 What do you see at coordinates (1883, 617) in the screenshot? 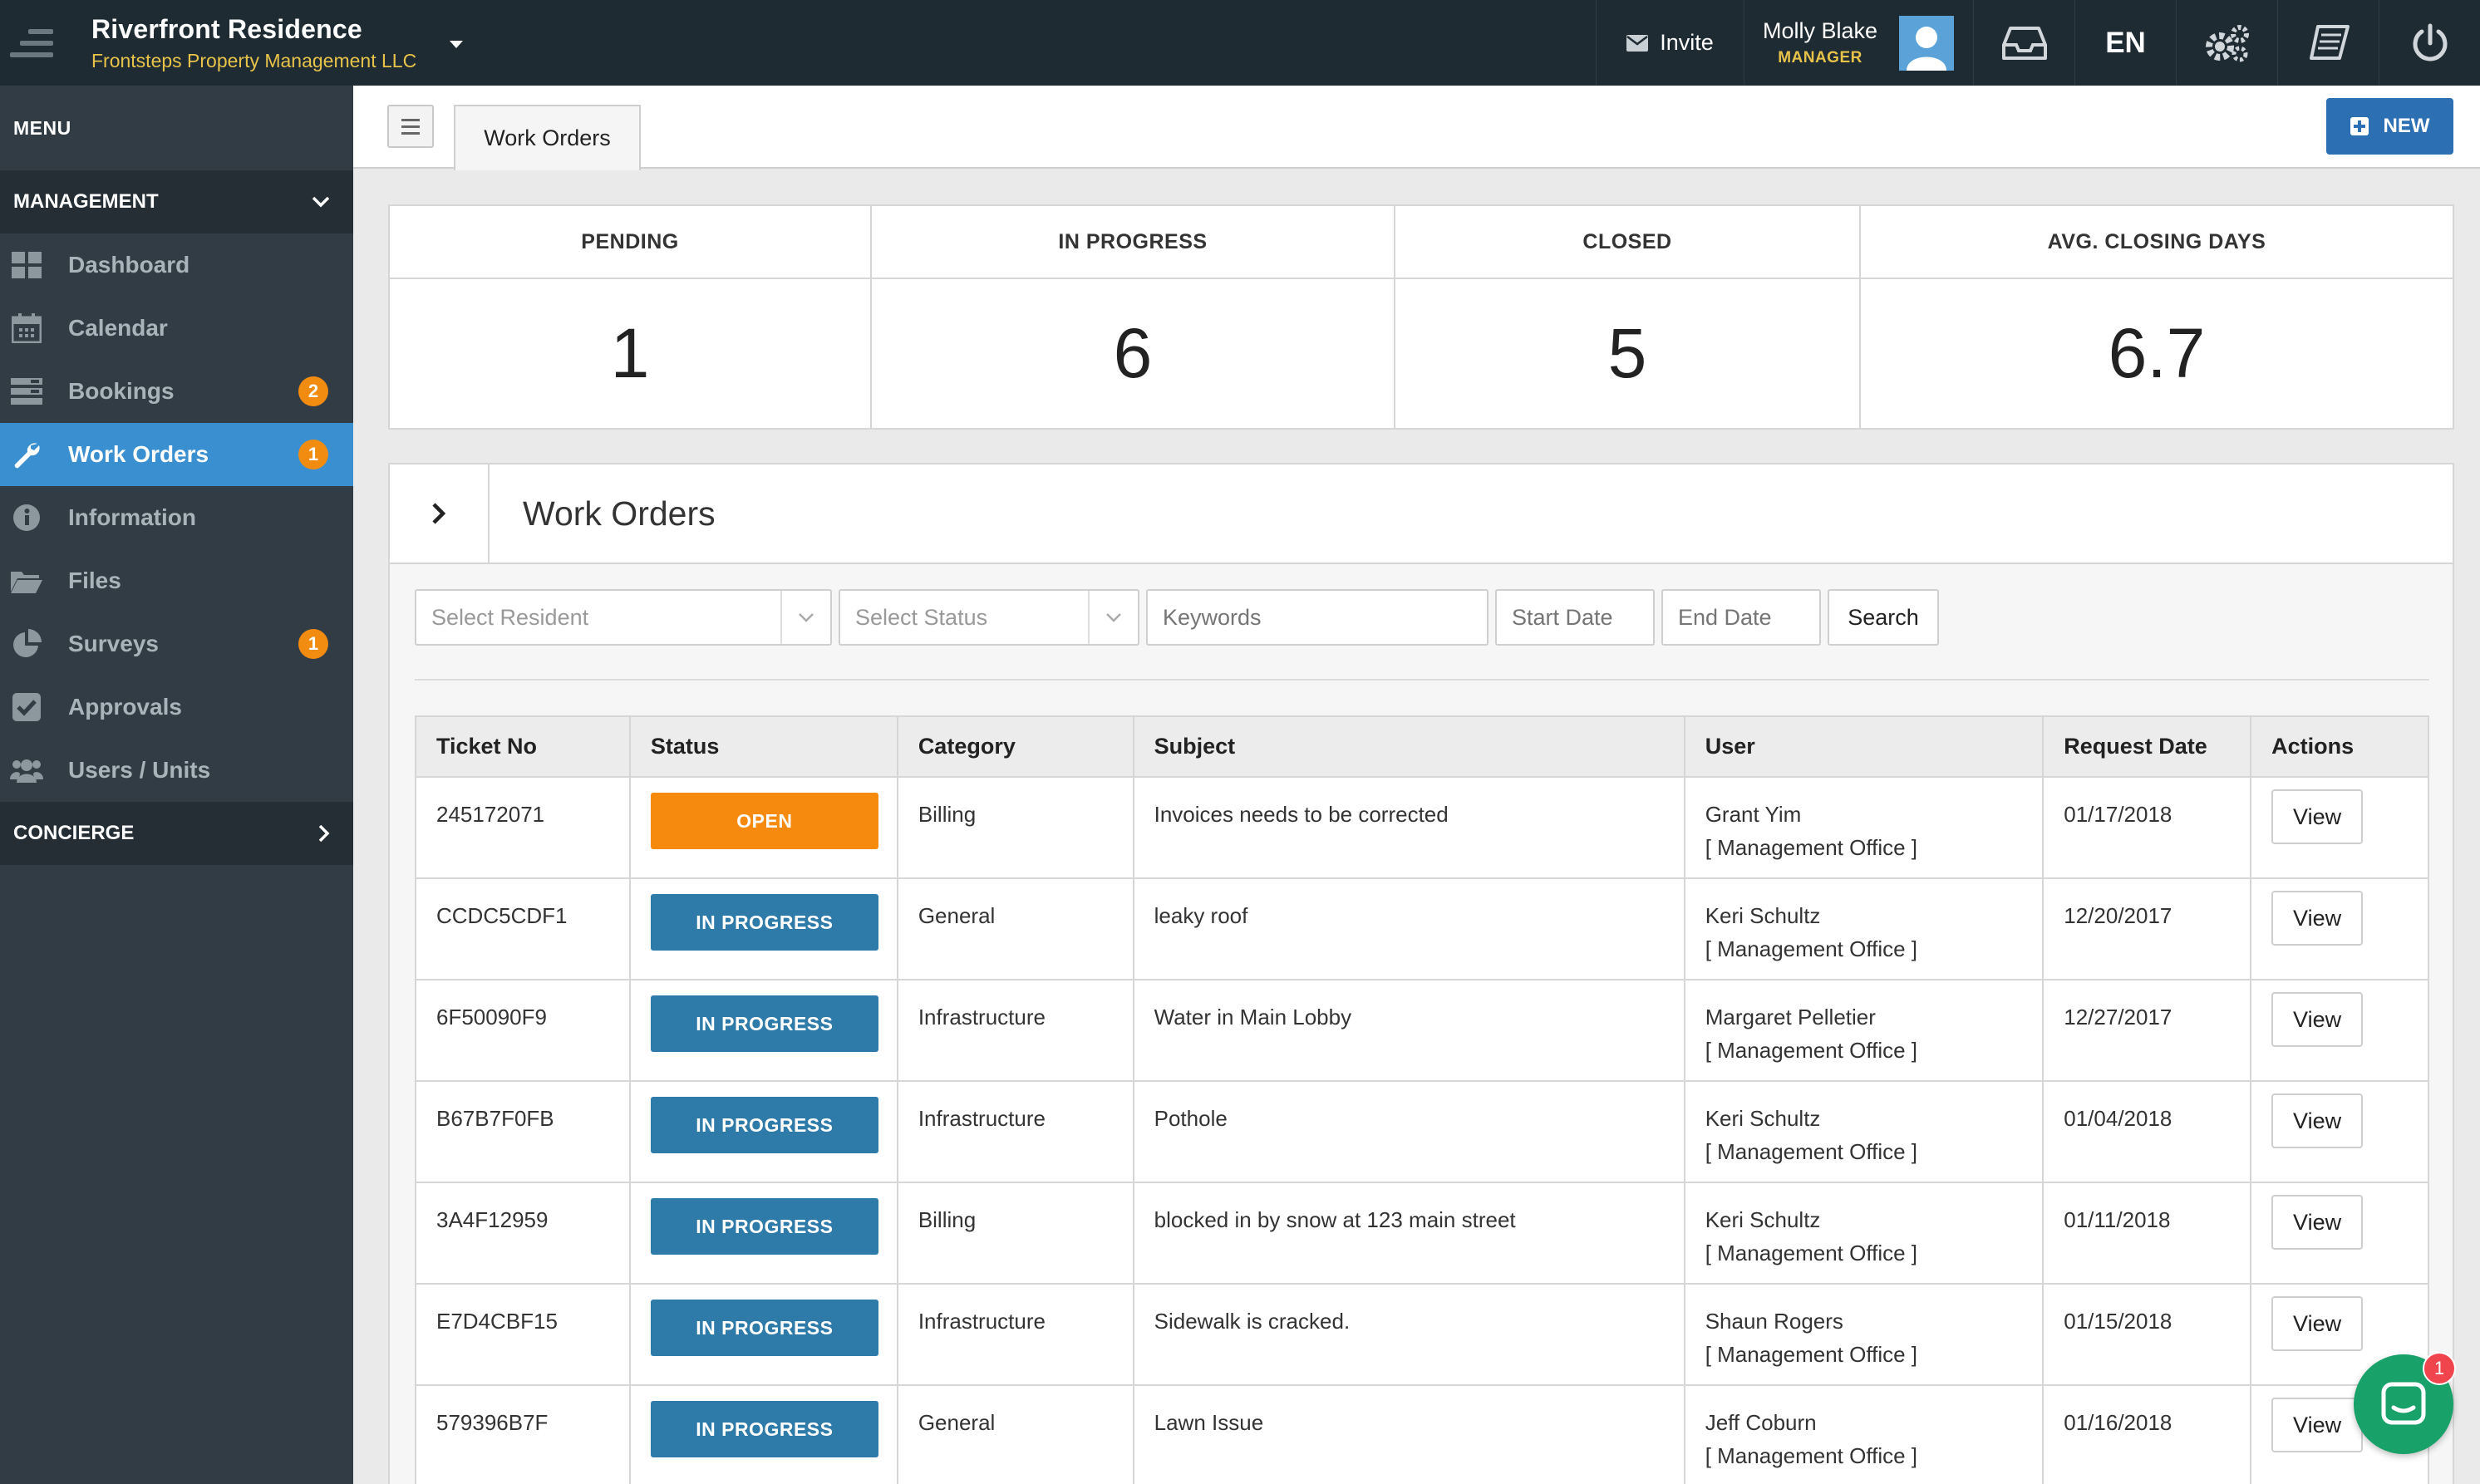
I see `search-button: Search` at bounding box center [1883, 617].